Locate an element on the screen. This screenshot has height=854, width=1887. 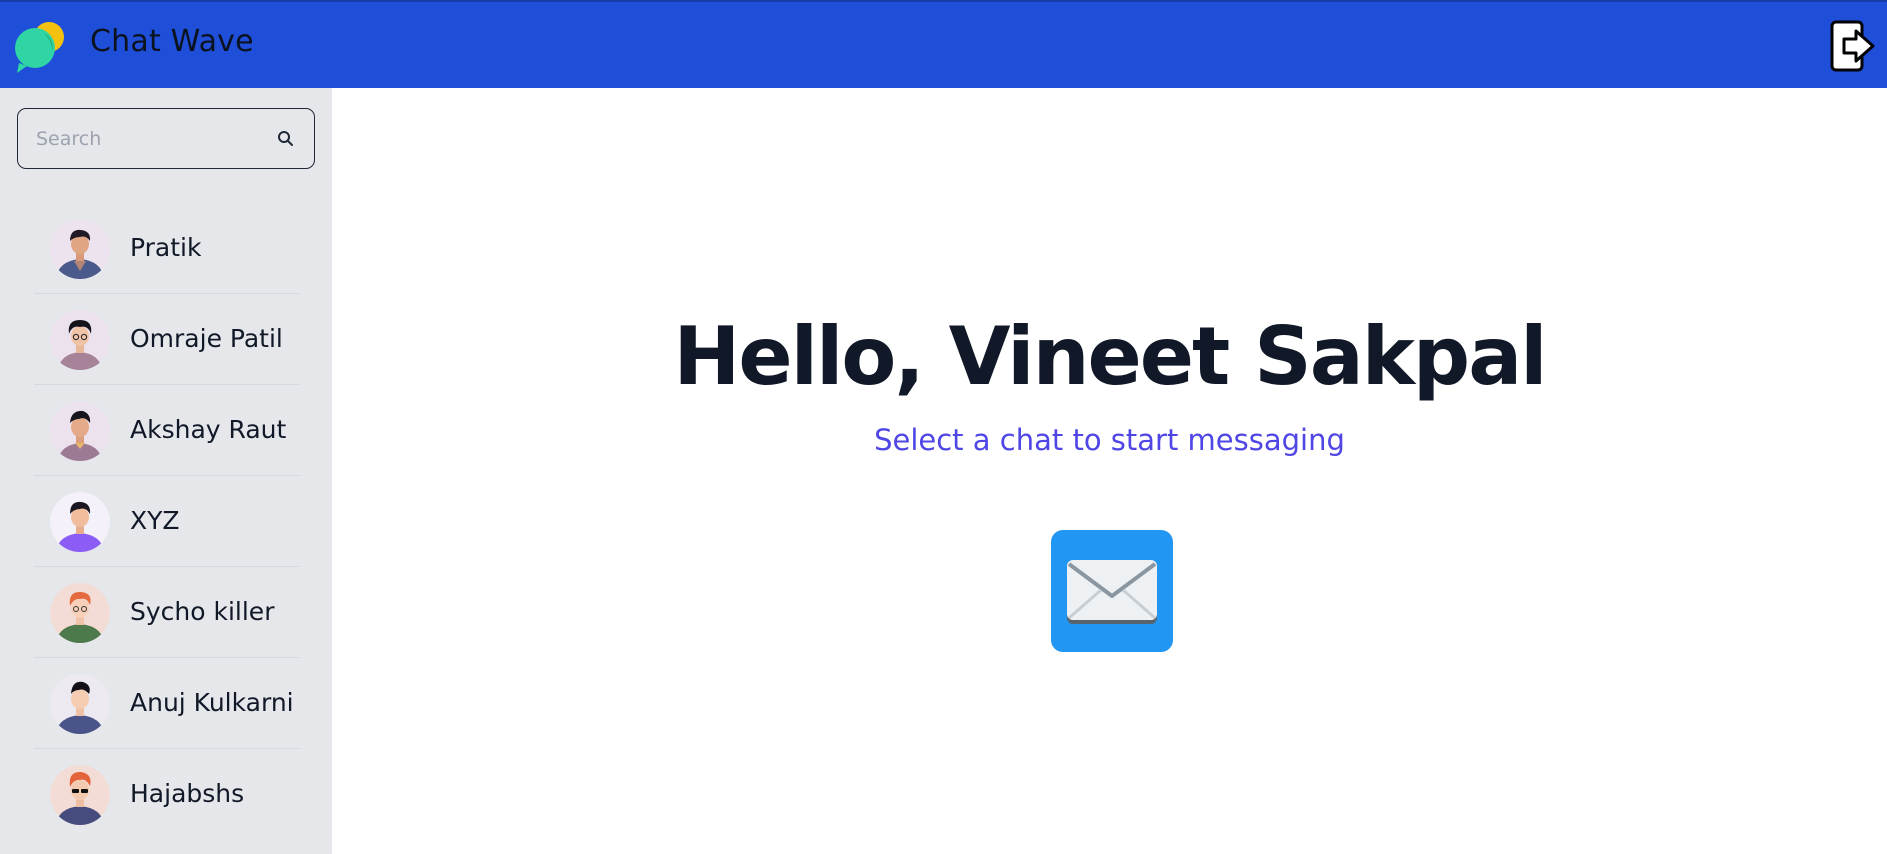
avatar-man-navy-shirt-icon is located at coordinates (80, 704).